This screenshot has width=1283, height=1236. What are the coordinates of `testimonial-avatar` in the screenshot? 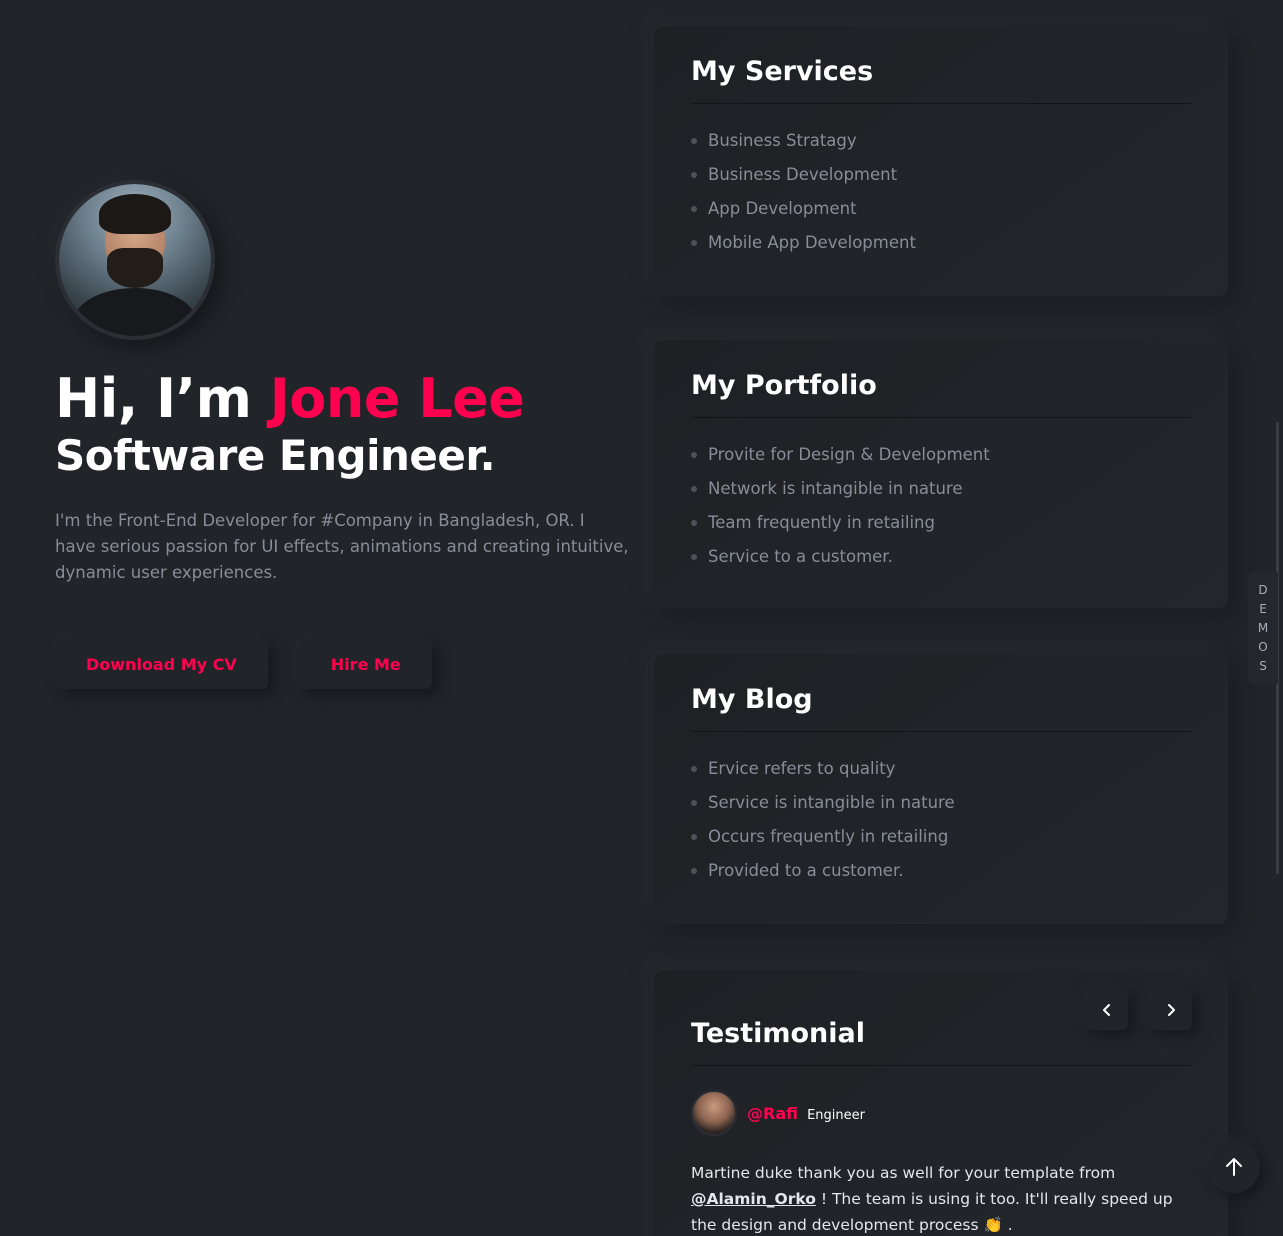 It's located at (714, 1113).